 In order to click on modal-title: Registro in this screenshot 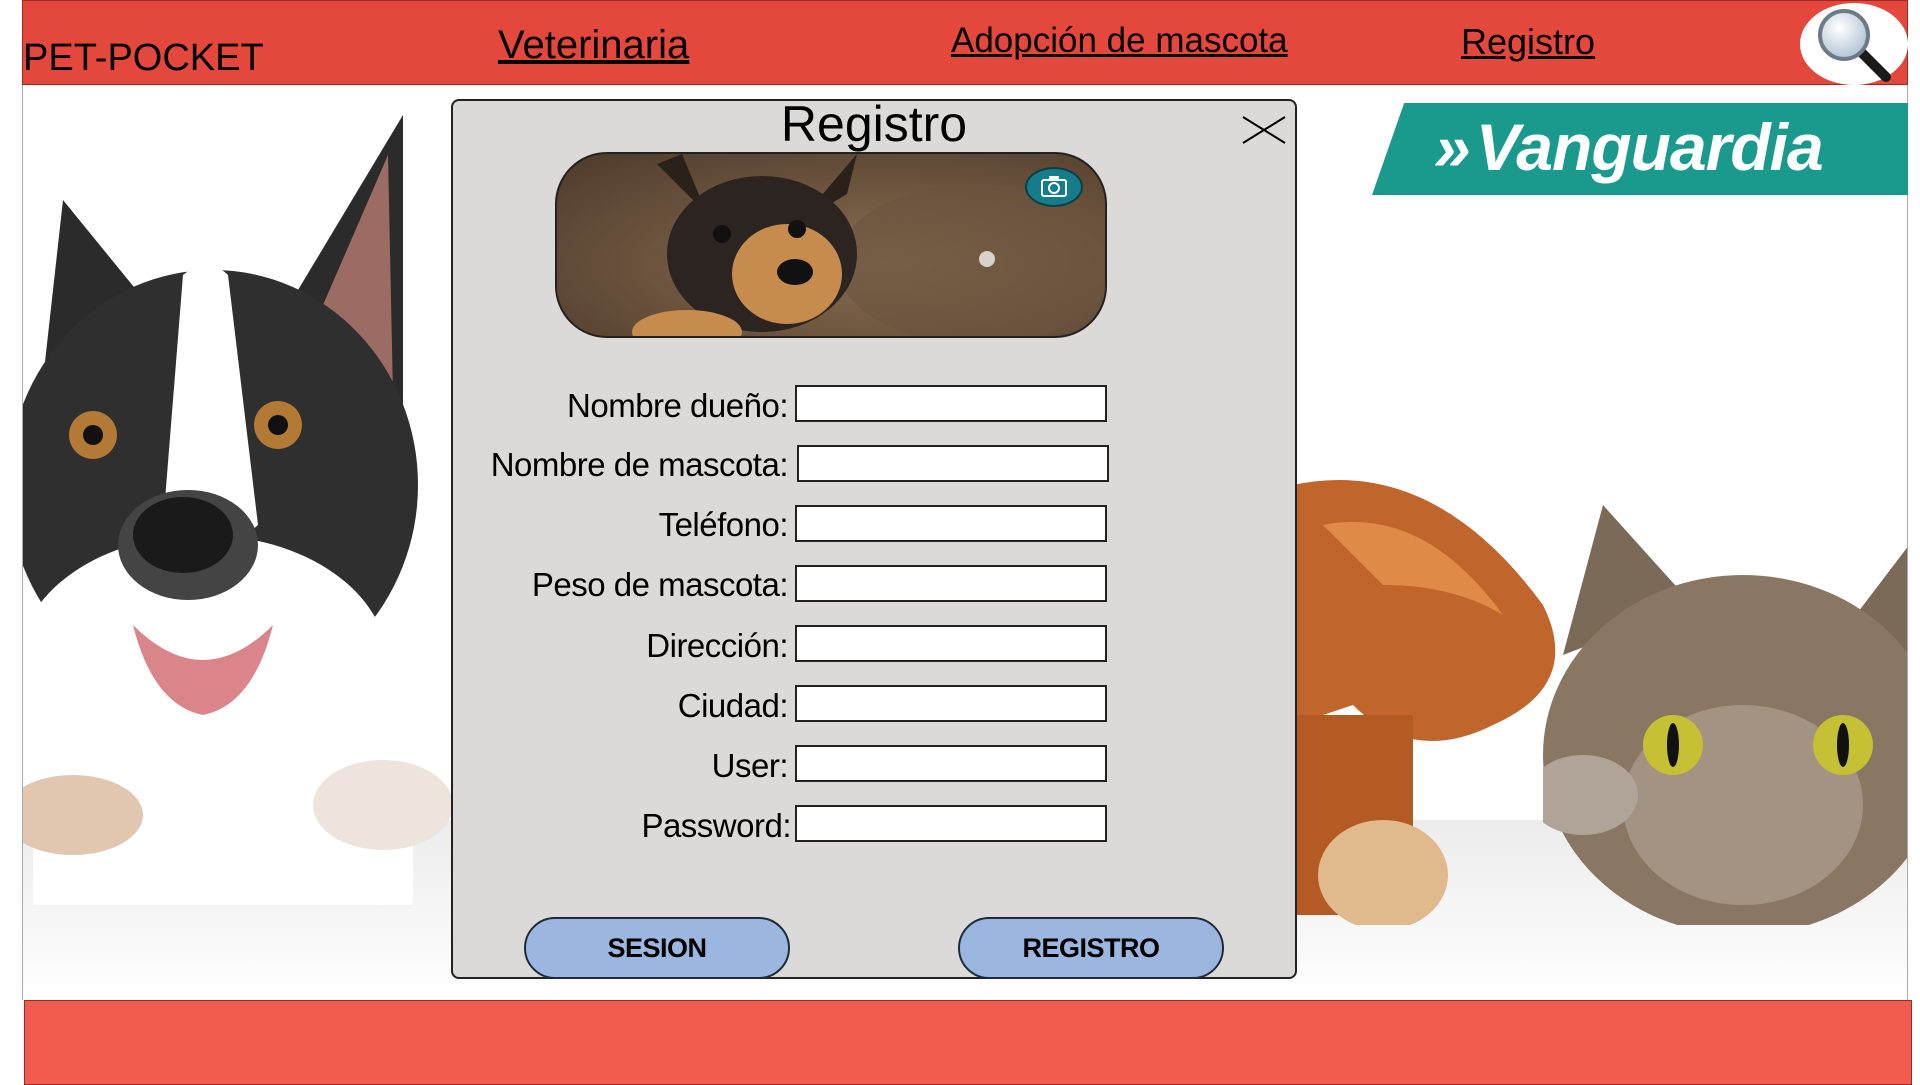, I will do `click(874, 124)`.